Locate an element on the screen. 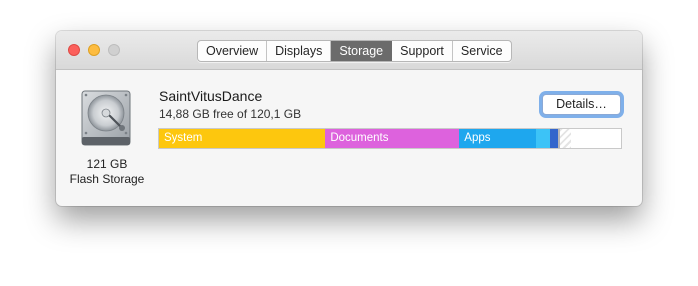 Image resolution: width=698 pixels, height=286 pixels. minimize-button is located at coordinates (94, 50).